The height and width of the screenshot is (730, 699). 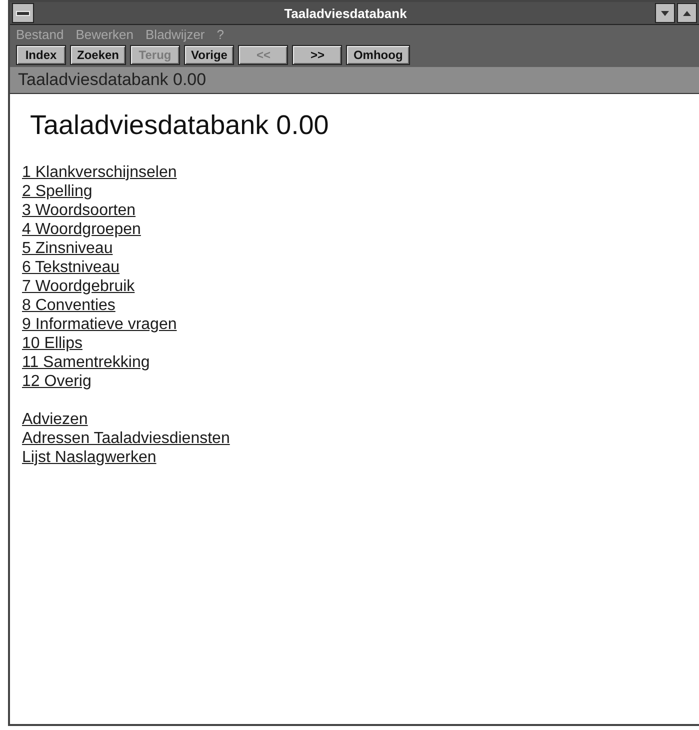 What do you see at coordinates (78, 286) in the screenshot?
I see `topic-link: 7 Woordgebruik` at bounding box center [78, 286].